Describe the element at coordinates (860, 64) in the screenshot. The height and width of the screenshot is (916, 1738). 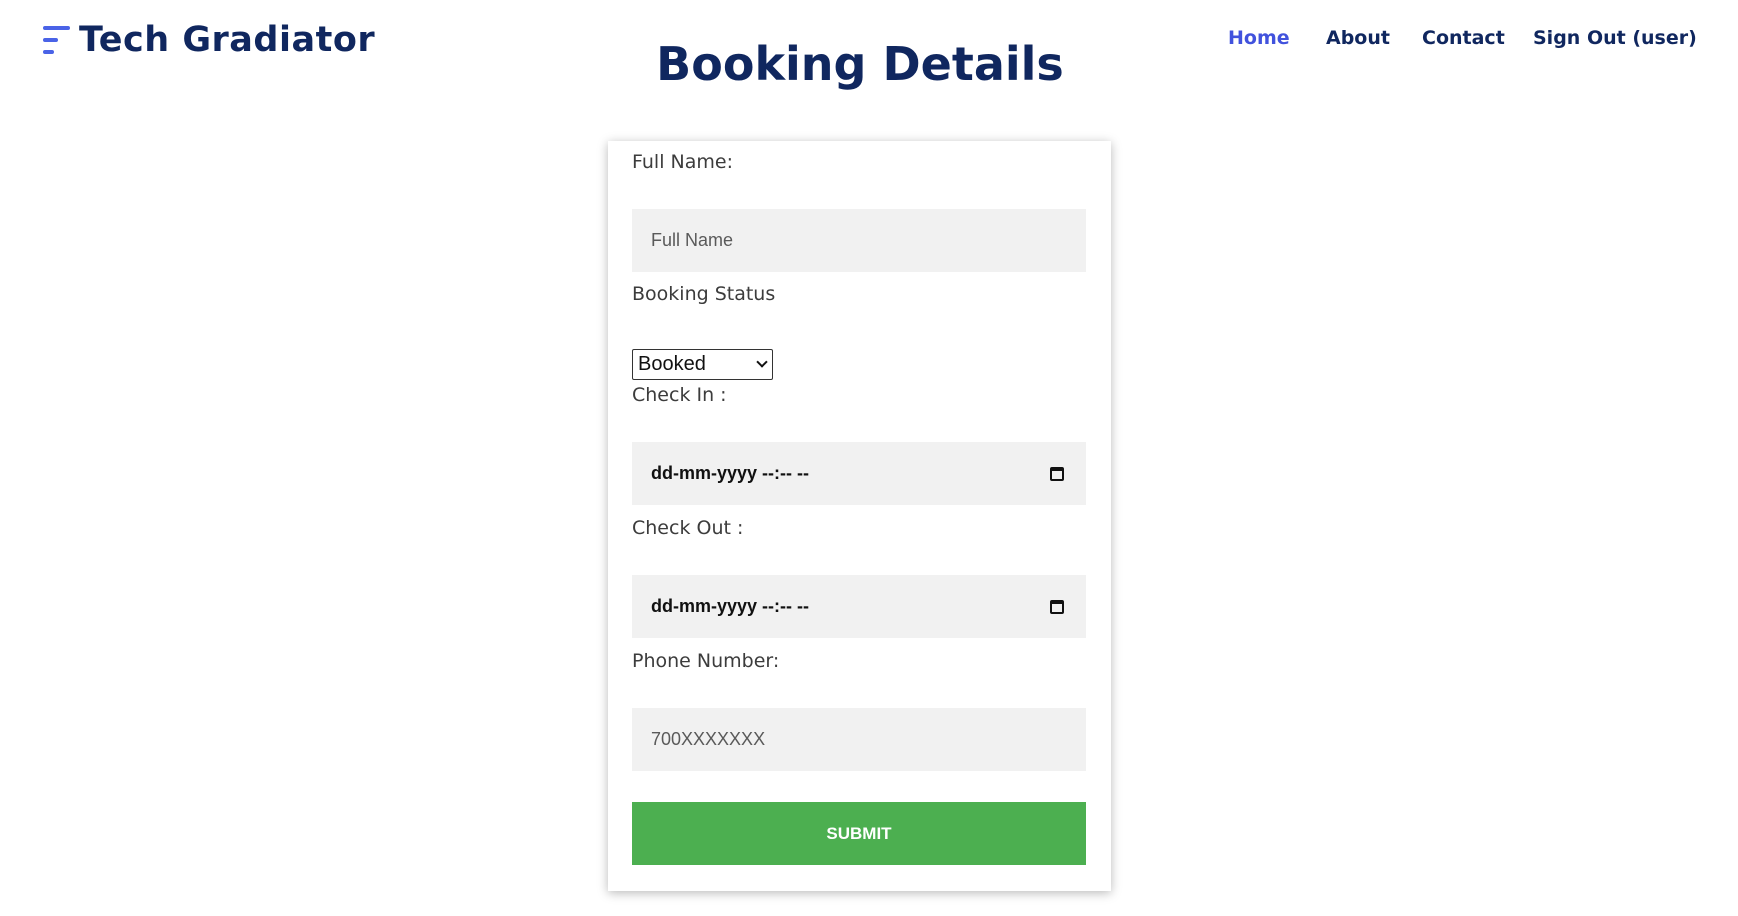
I see `page-title: Booking Details` at that location.